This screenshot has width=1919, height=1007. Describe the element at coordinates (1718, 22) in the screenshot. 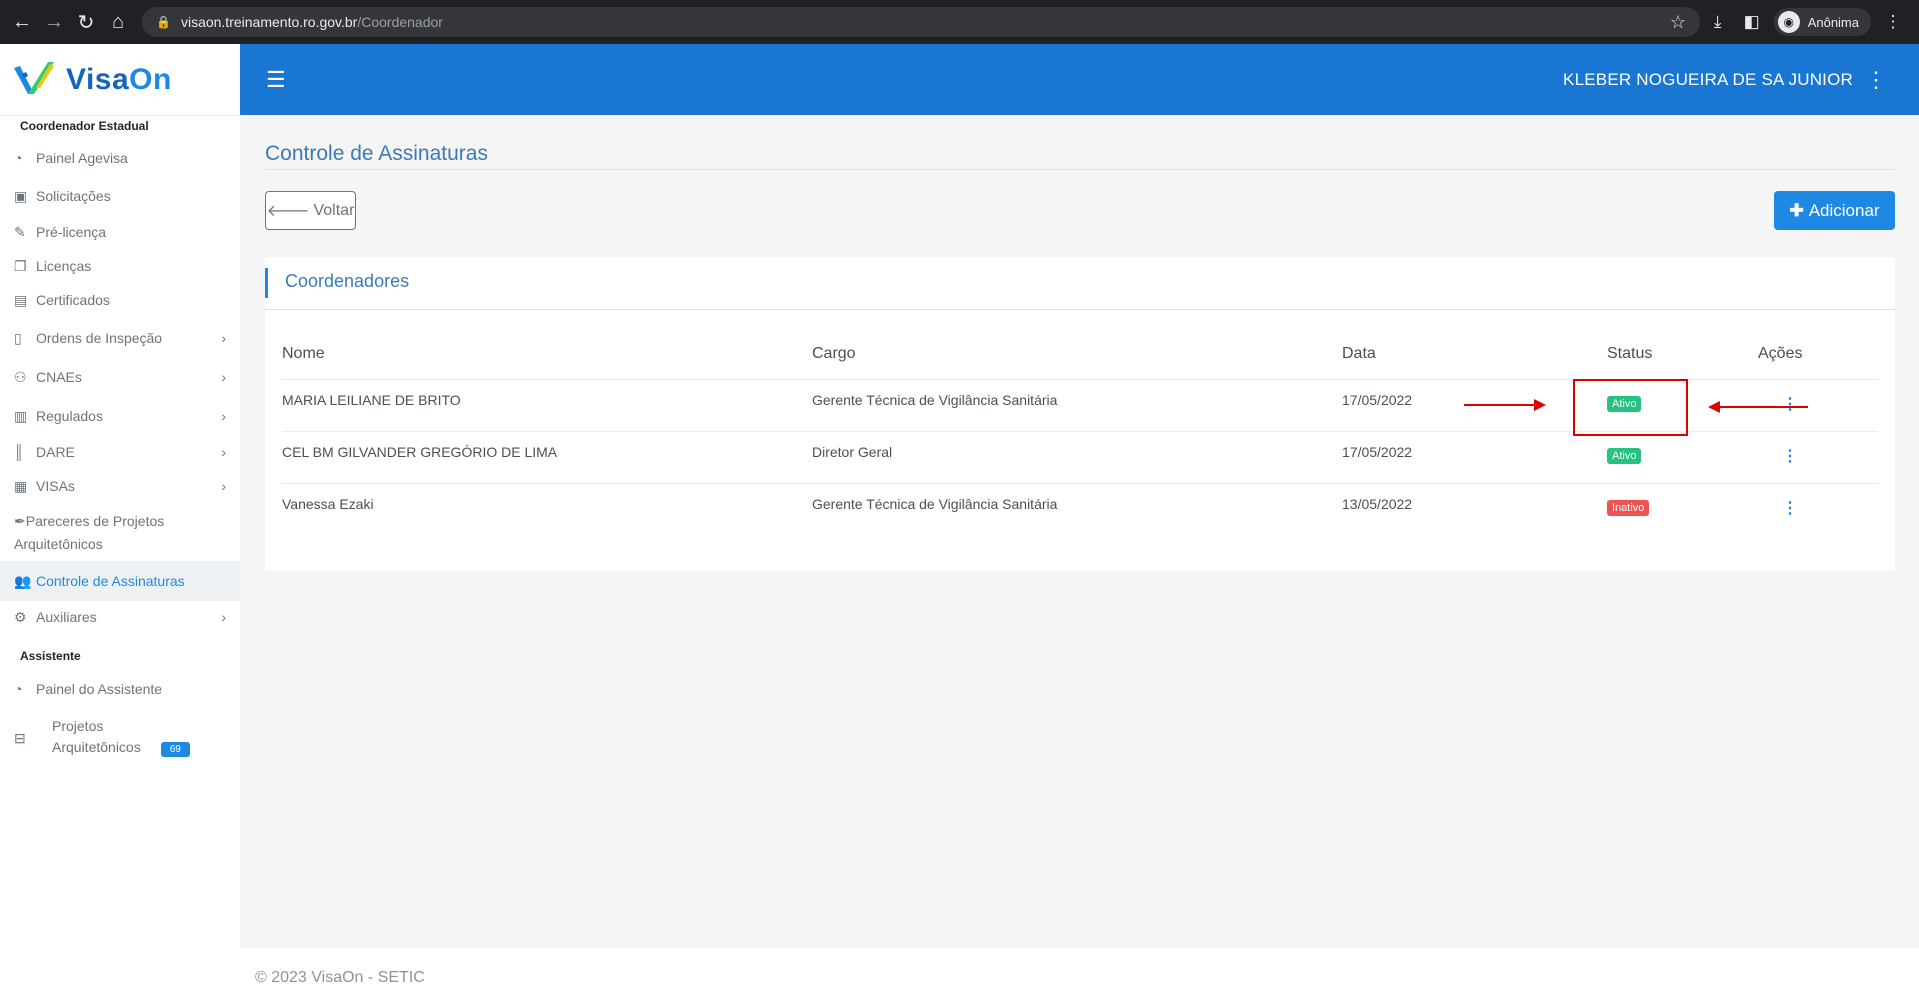

I see `download-icon: ⤓` at that location.